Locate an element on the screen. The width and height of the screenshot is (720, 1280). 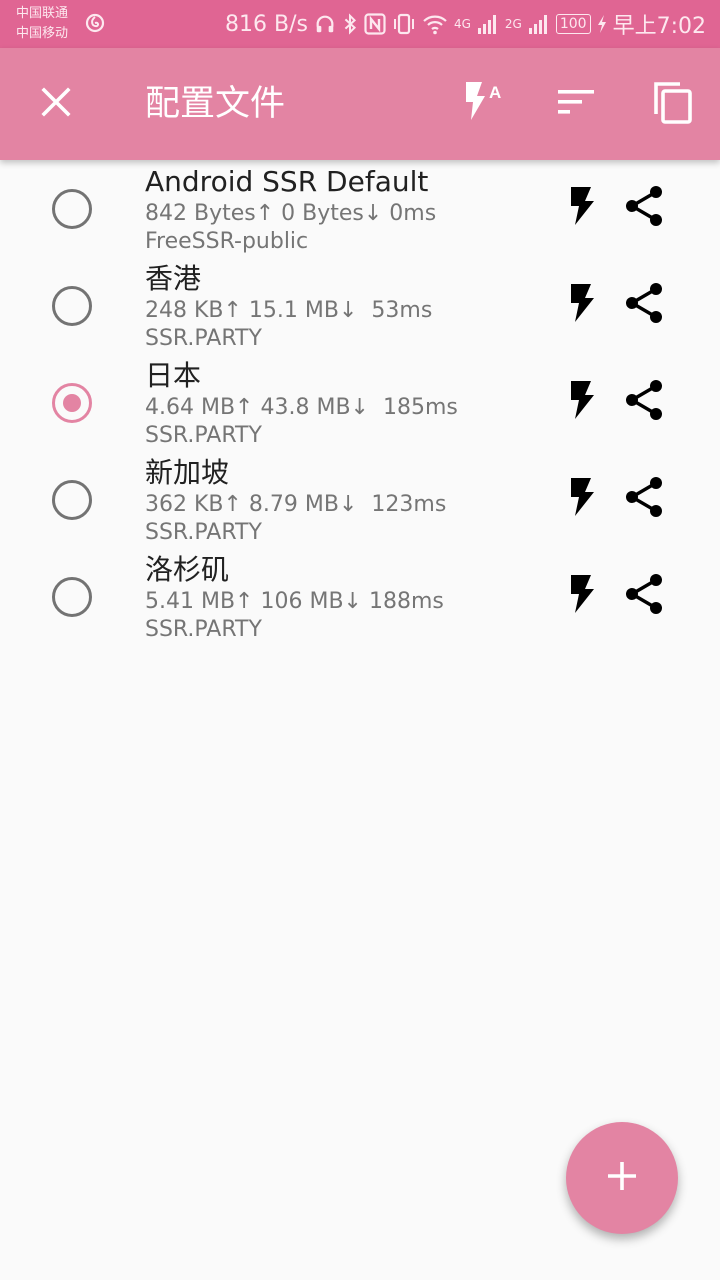
profile-row: 新加坡 362 KB↑ 8.79 MB↓ 123ms SSR.PARTY is located at coordinates (360, 499).